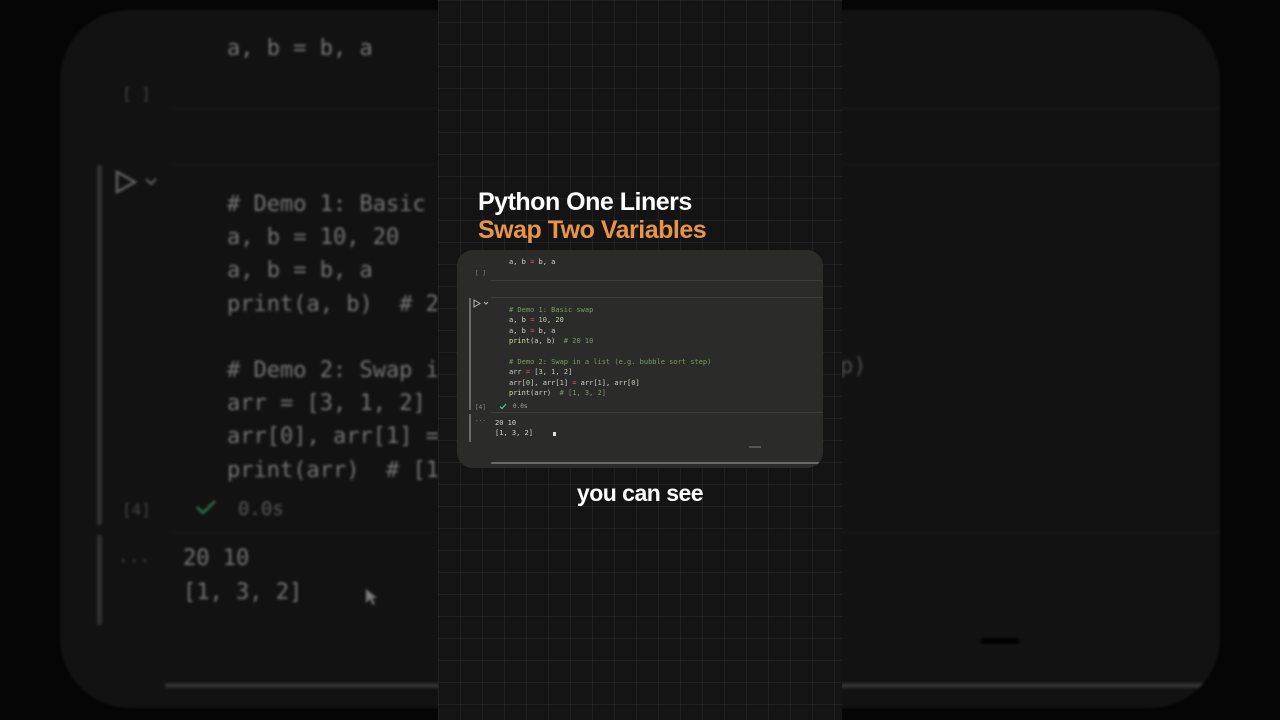  What do you see at coordinates (656, 463) in the screenshot?
I see `horizontal-scrollbar` at bounding box center [656, 463].